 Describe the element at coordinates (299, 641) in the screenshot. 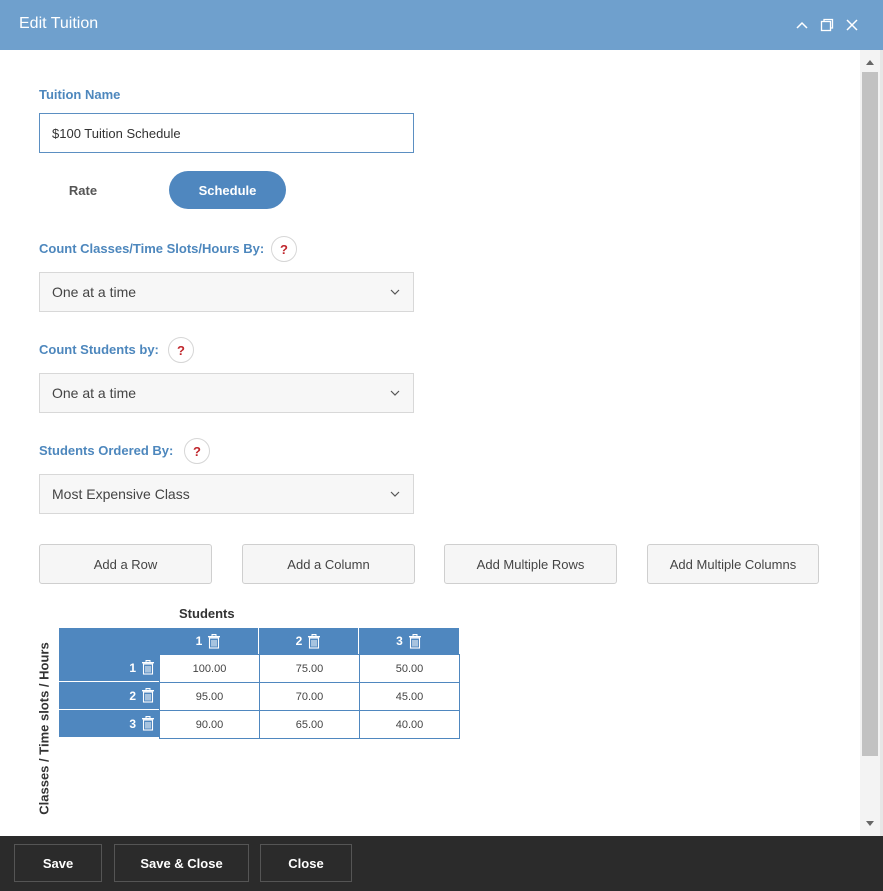

I see `column-header-label: 2` at that location.